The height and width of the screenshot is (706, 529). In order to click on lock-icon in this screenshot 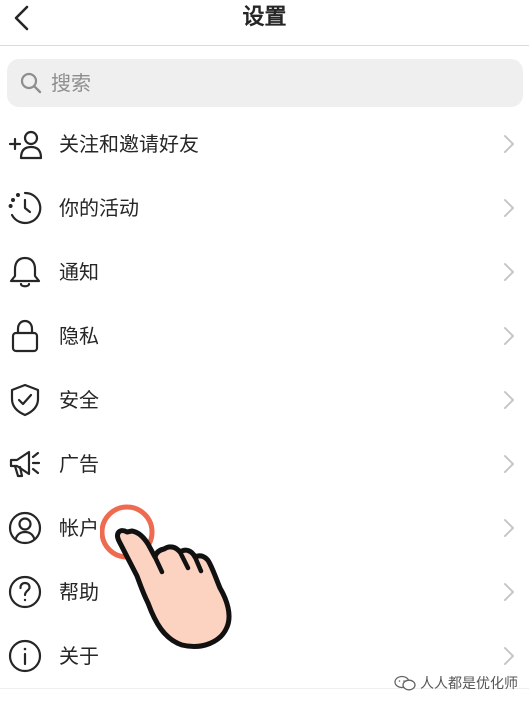, I will do `click(25, 336)`.